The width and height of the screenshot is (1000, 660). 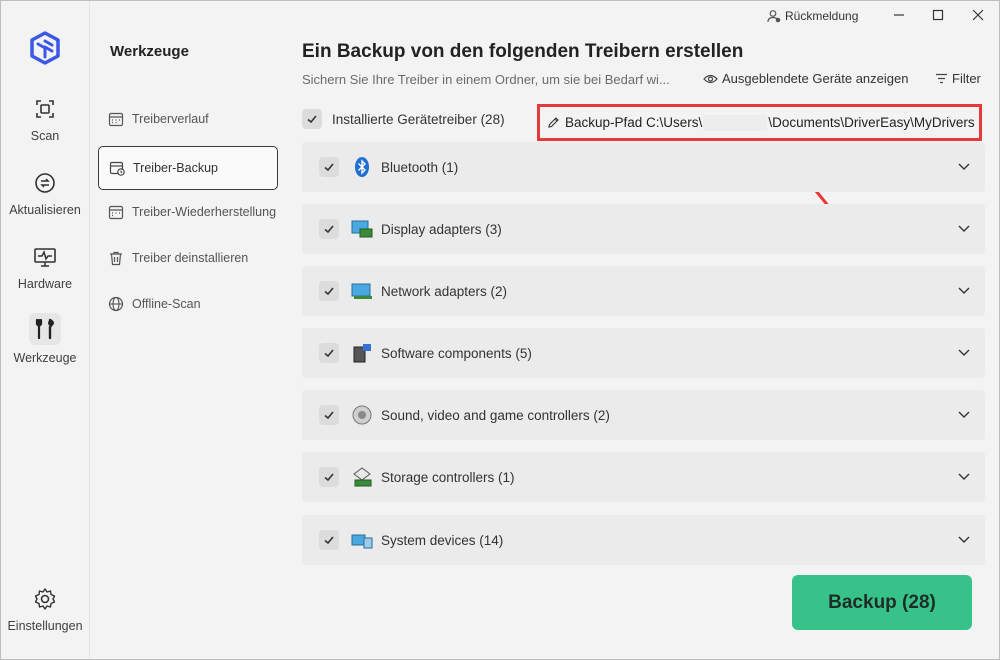 I want to click on rail-item-label: Aktualisieren, so click(x=45, y=210).